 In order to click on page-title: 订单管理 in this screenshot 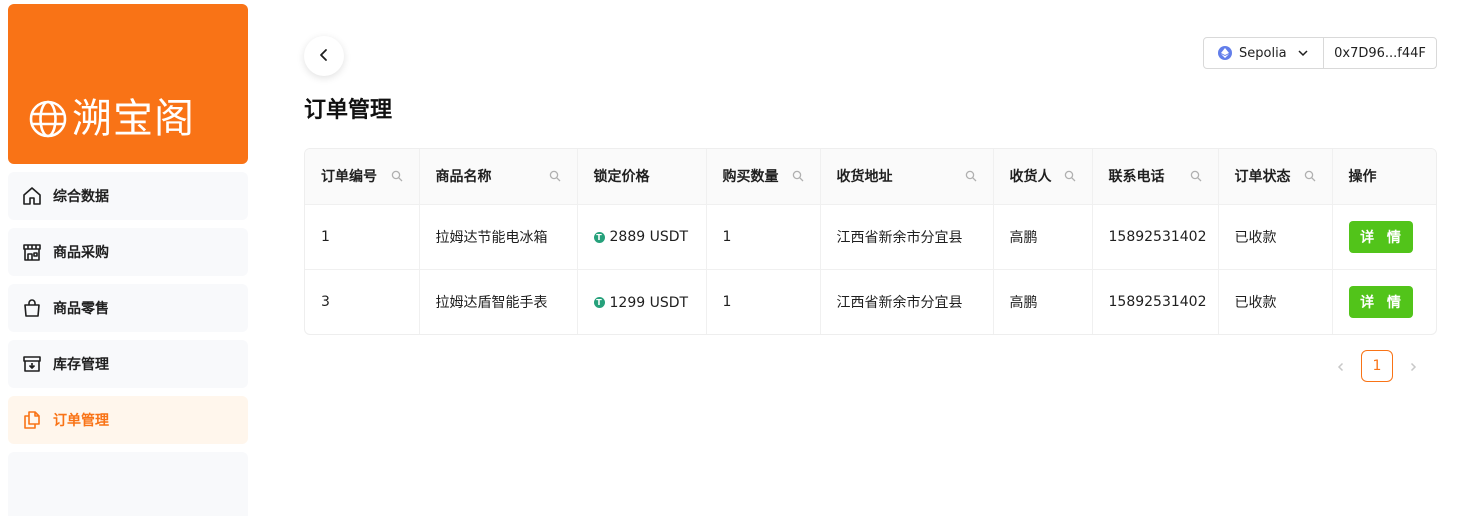, I will do `click(348, 110)`.